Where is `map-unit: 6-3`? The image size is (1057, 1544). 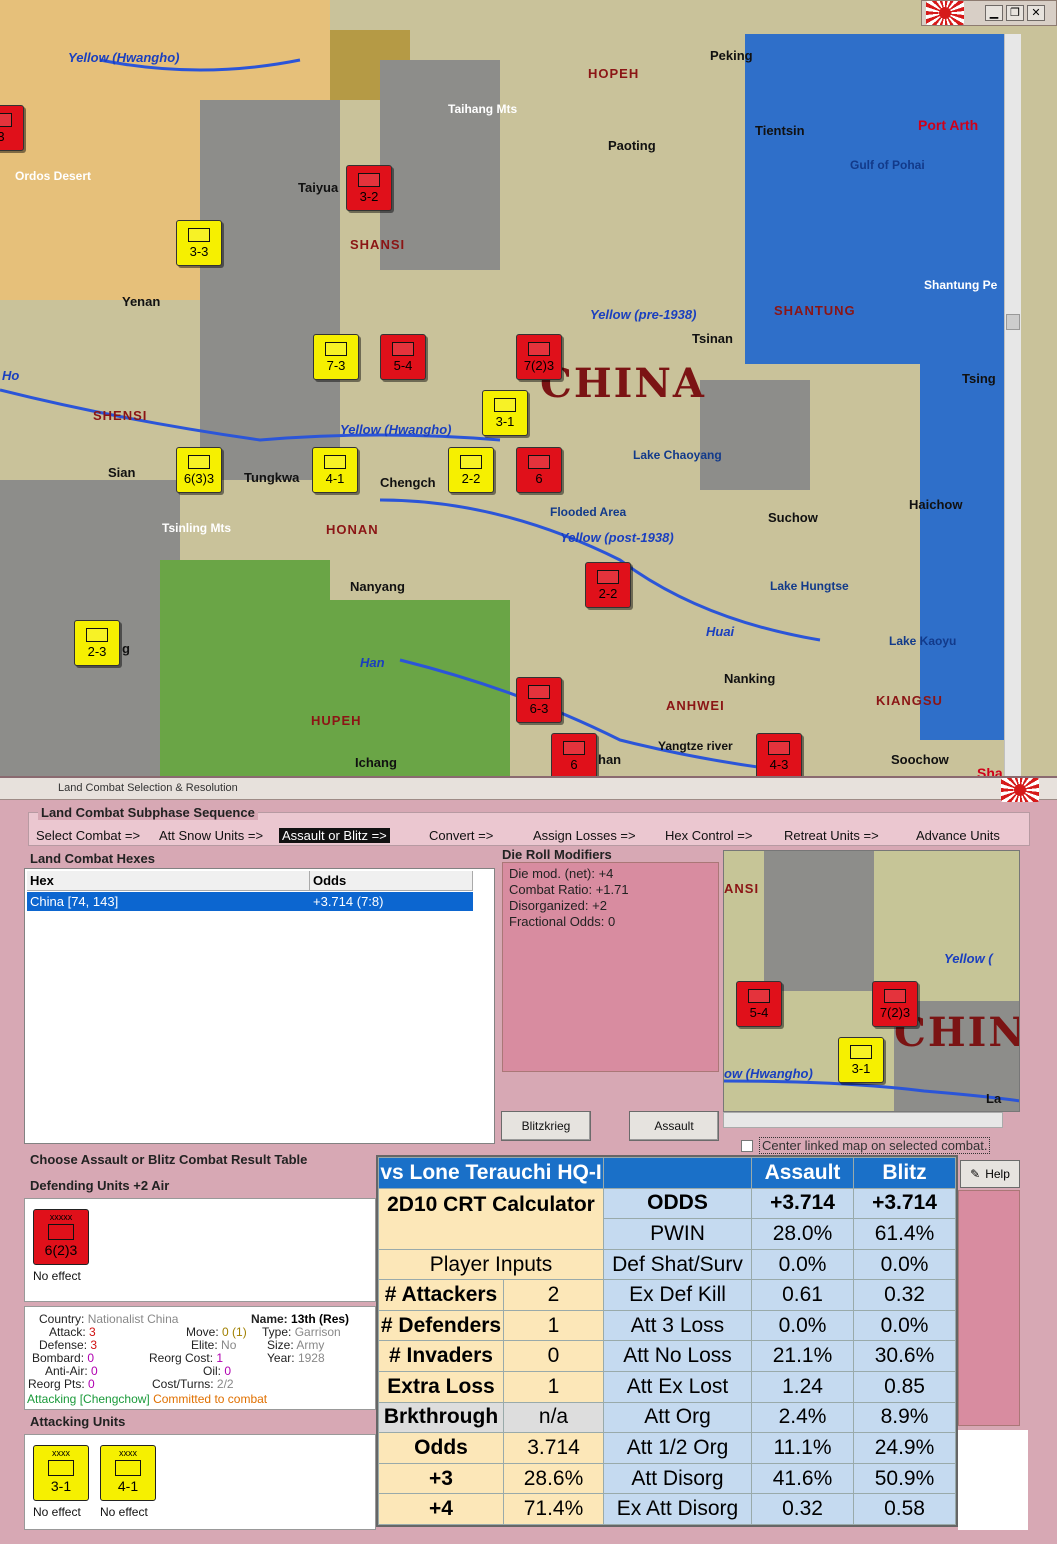 map-unit: 6-3 is located at coordinates (539, 700).